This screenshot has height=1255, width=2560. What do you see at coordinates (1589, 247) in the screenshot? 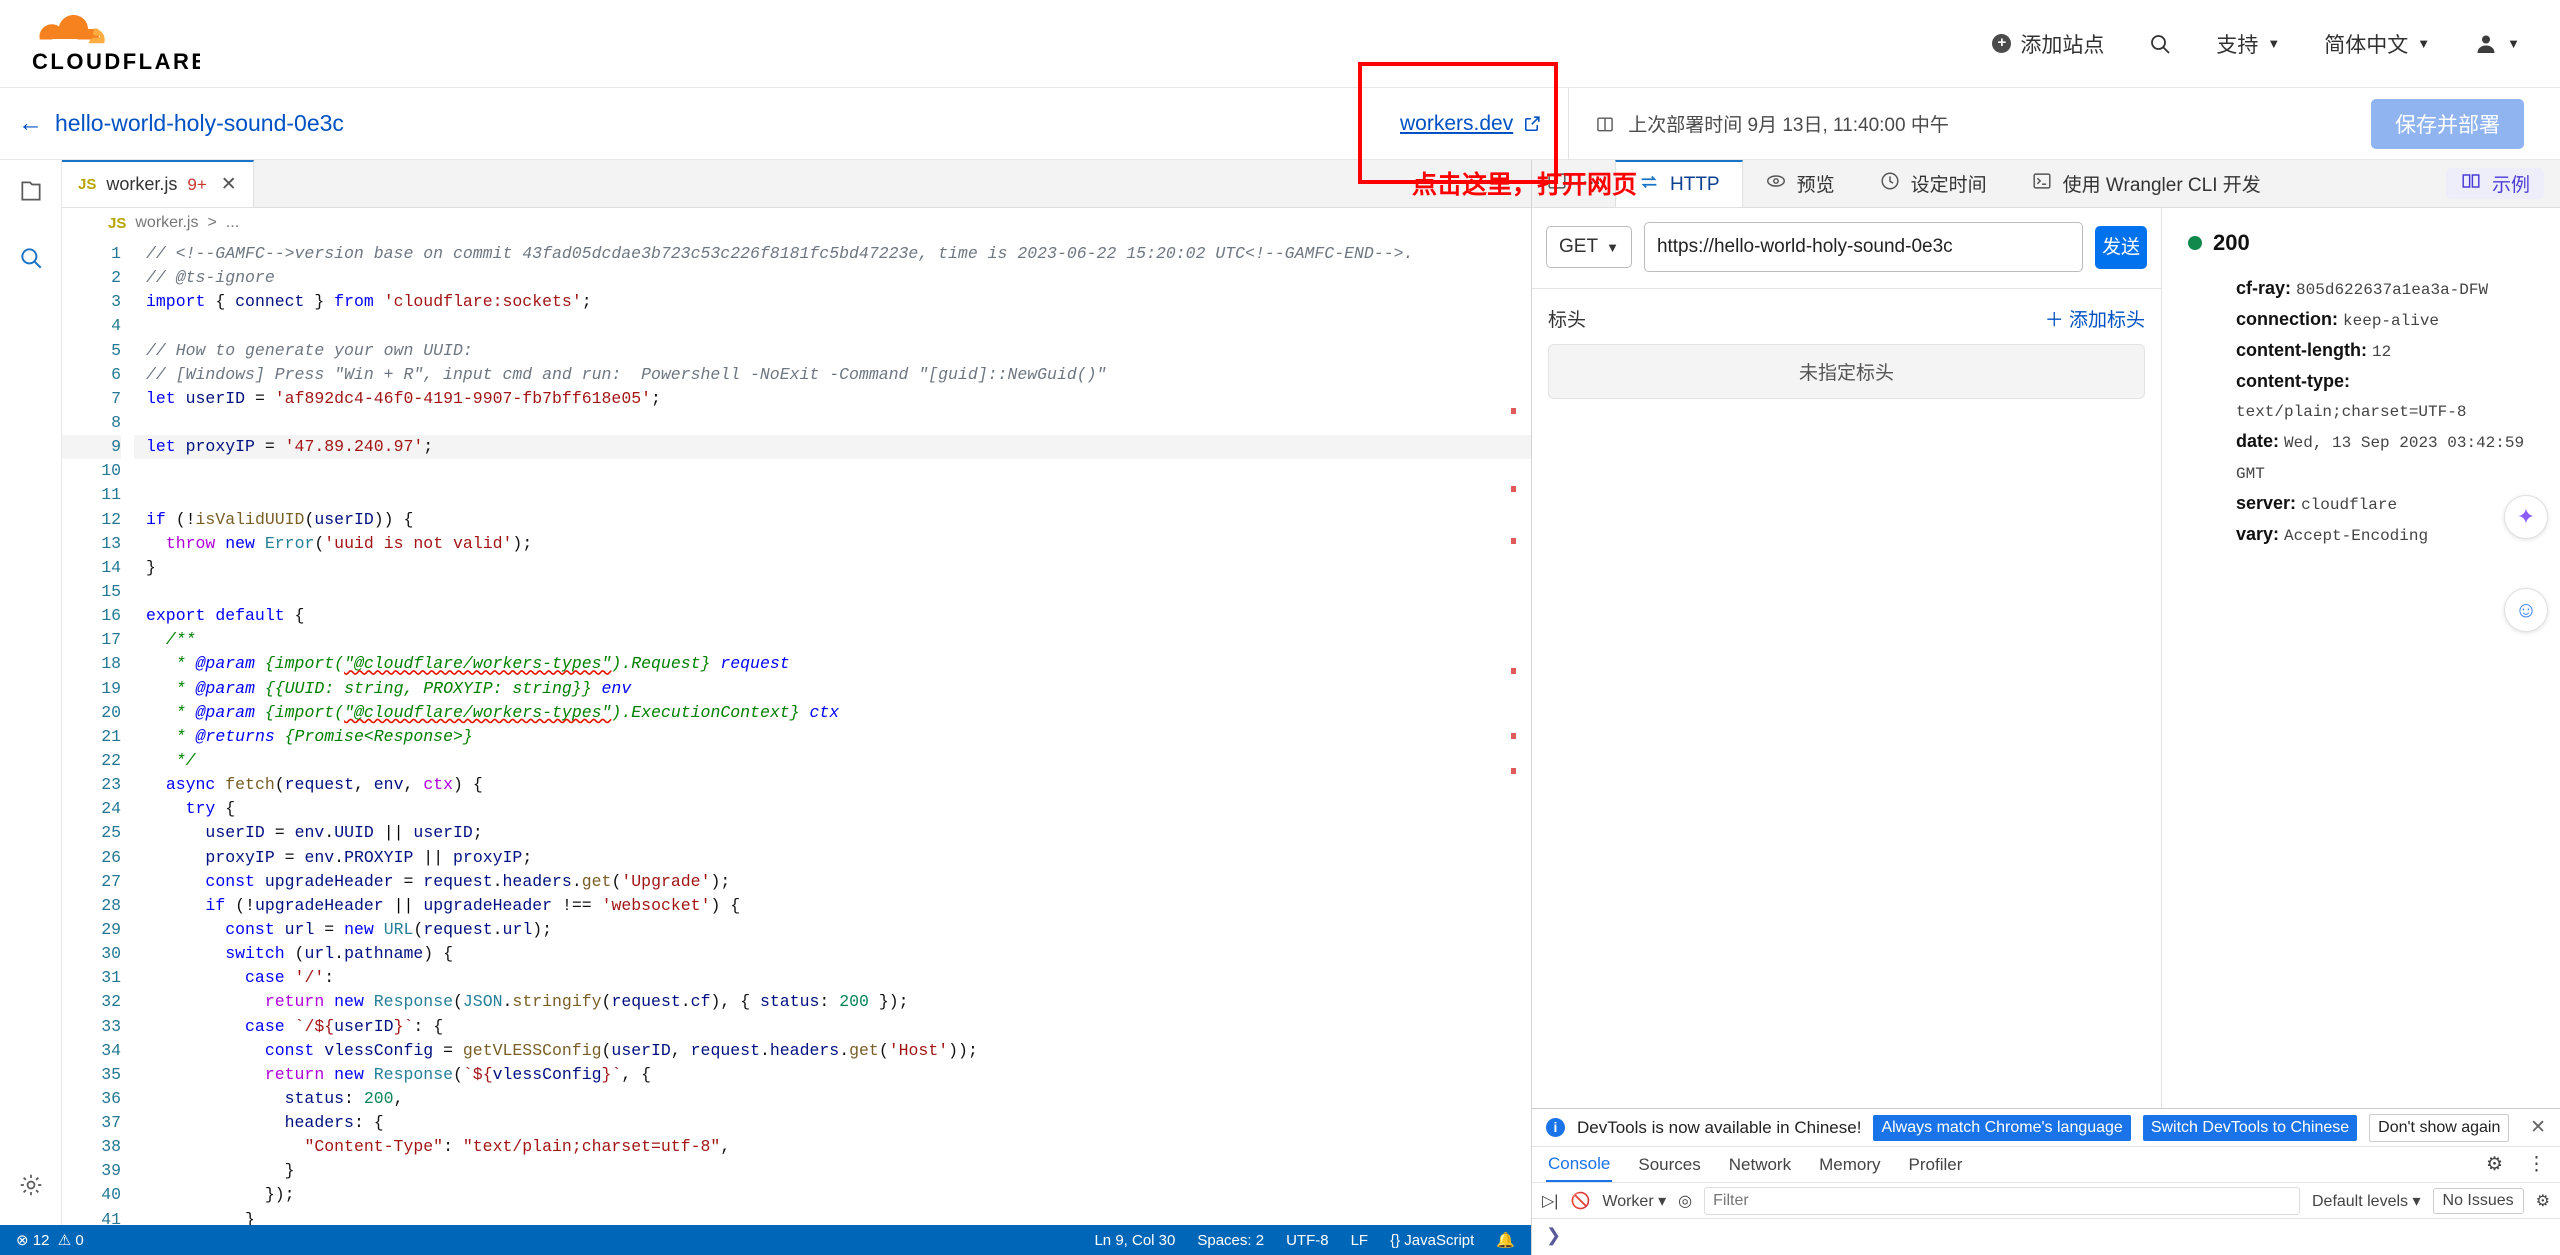
I see `http-method-select: GET ▼` at bounding box center [1589, 247].